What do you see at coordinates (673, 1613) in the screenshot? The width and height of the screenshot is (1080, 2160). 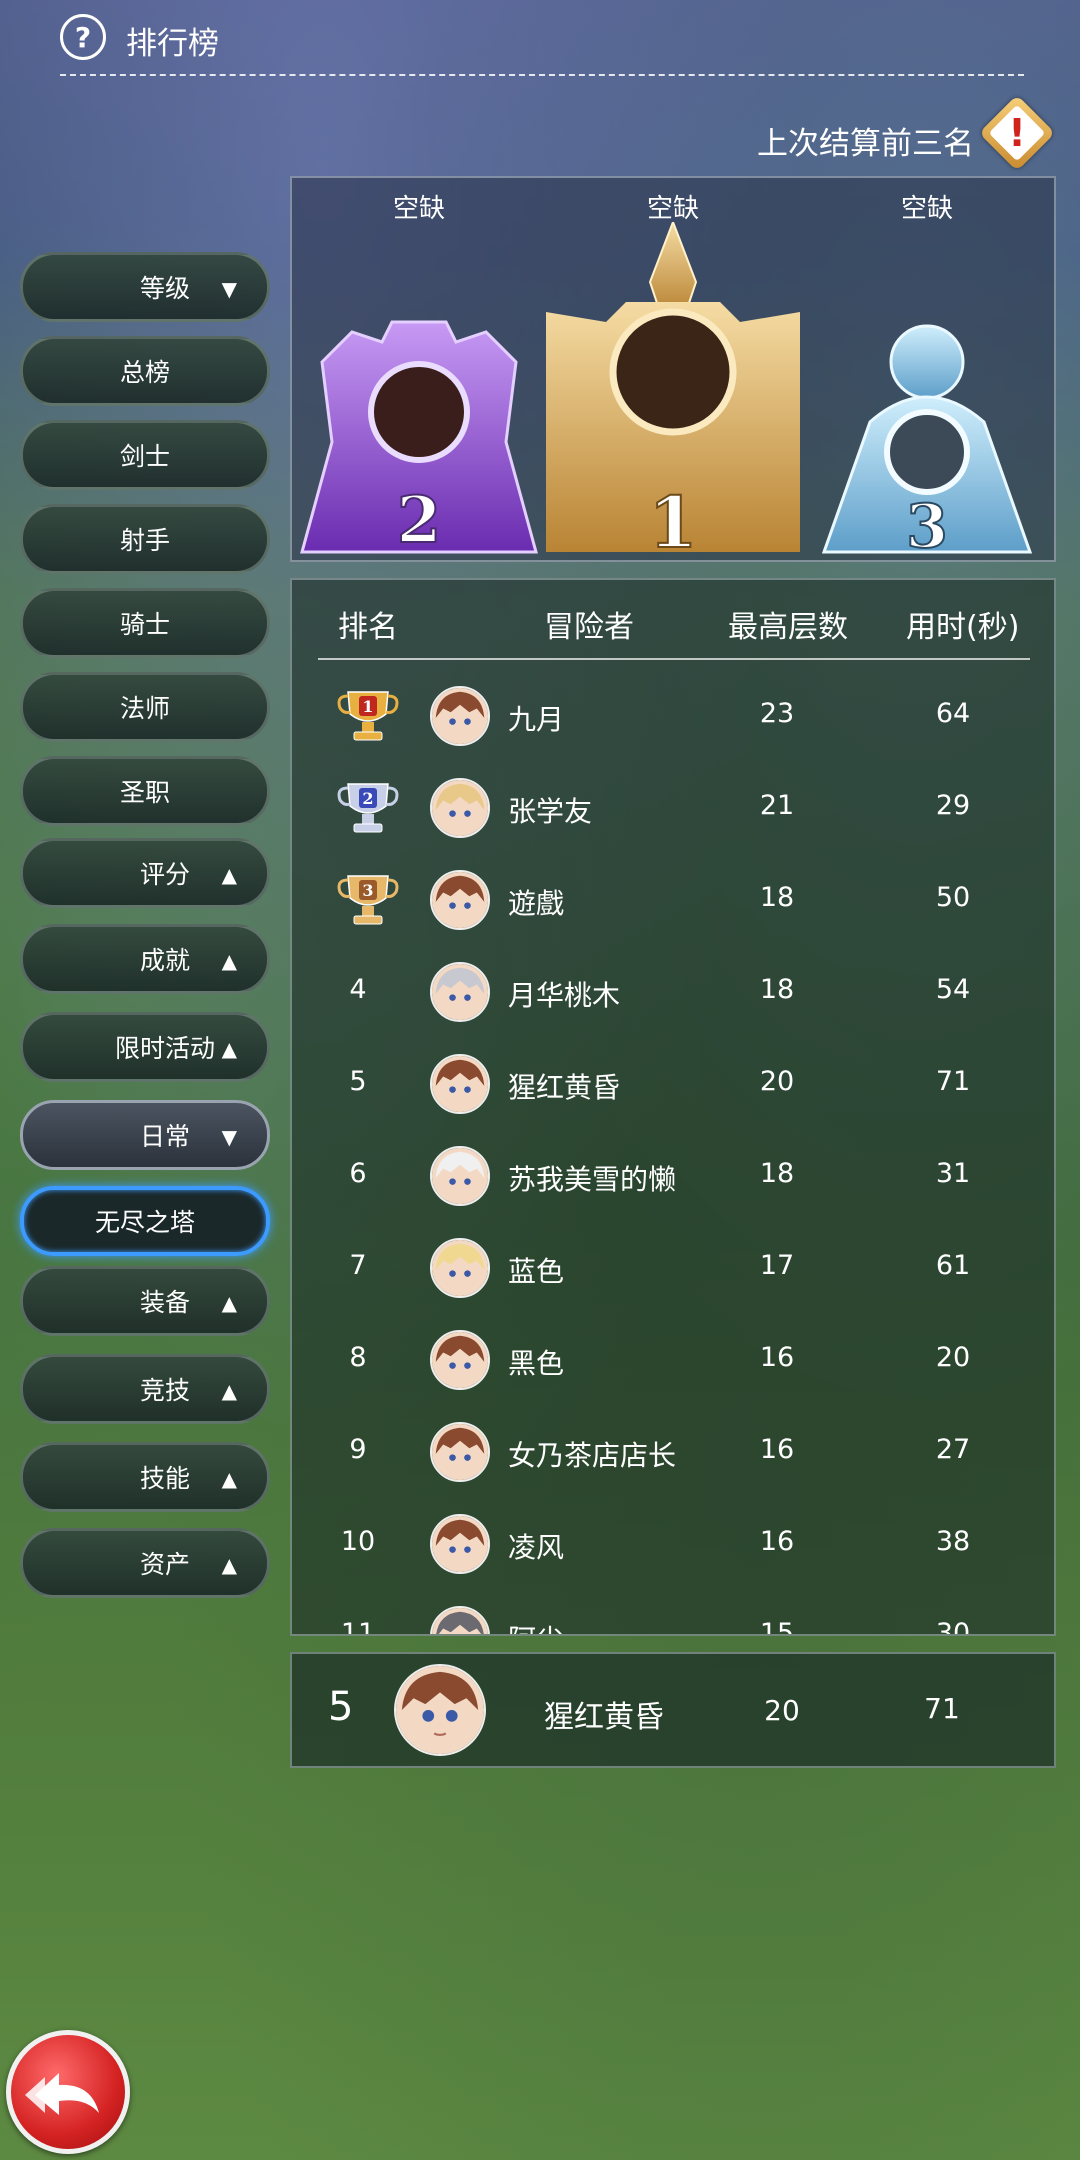 I see `table-row: 11 阿尘 15 30` at bounding box center [673, 1613].